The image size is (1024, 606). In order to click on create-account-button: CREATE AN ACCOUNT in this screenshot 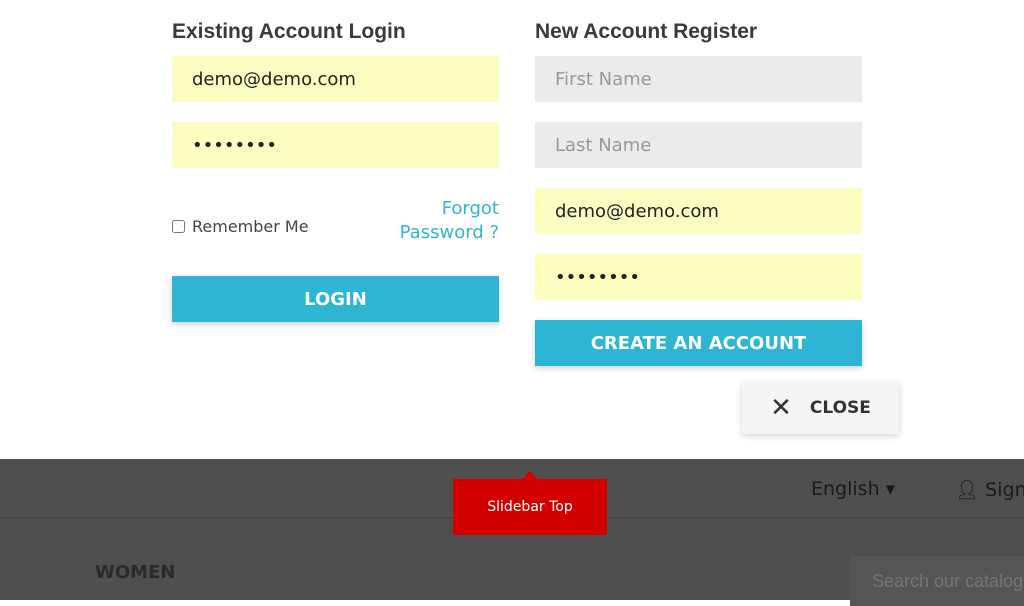, I will do `click(698, 343)`.